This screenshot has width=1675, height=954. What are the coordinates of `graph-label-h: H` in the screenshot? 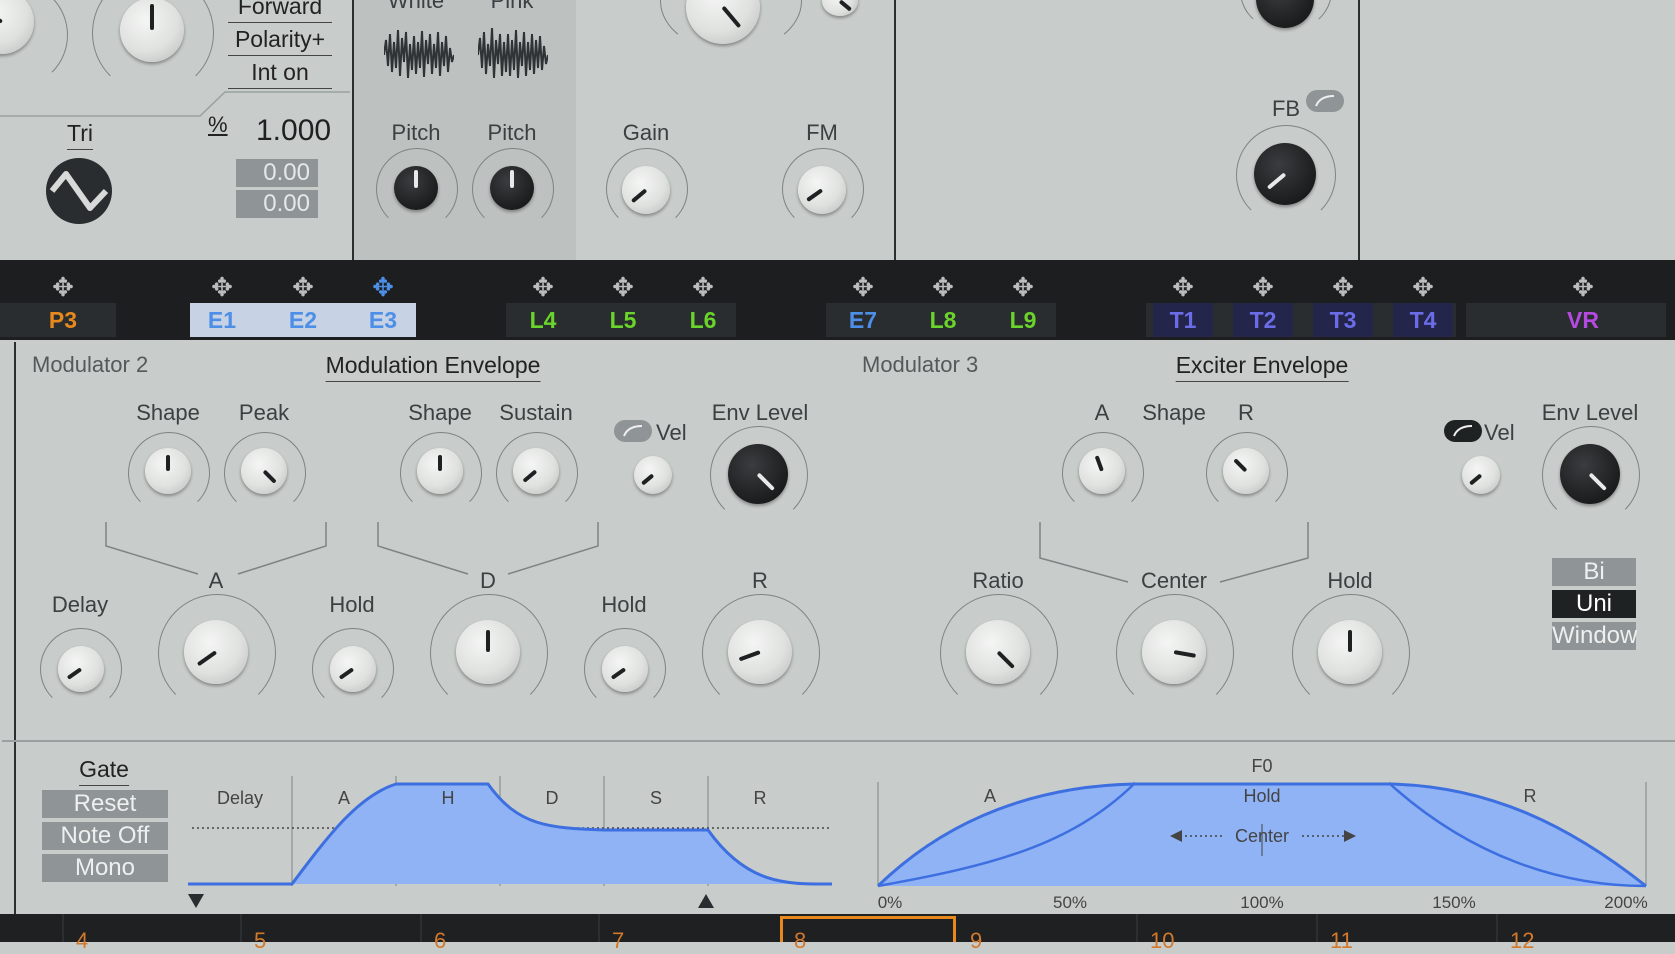 It's located at (448, 798).